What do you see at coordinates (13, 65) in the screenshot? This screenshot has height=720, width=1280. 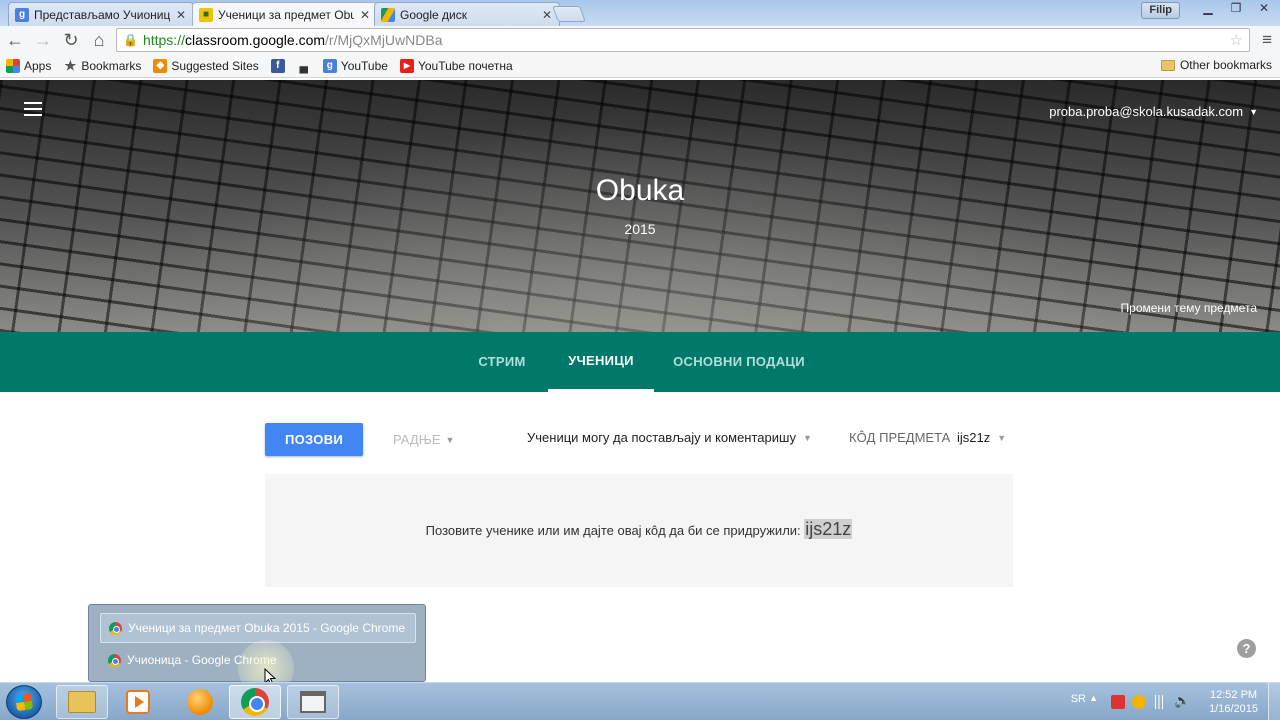 I see `apps-grid-icon` at bounding box center [13, 65].